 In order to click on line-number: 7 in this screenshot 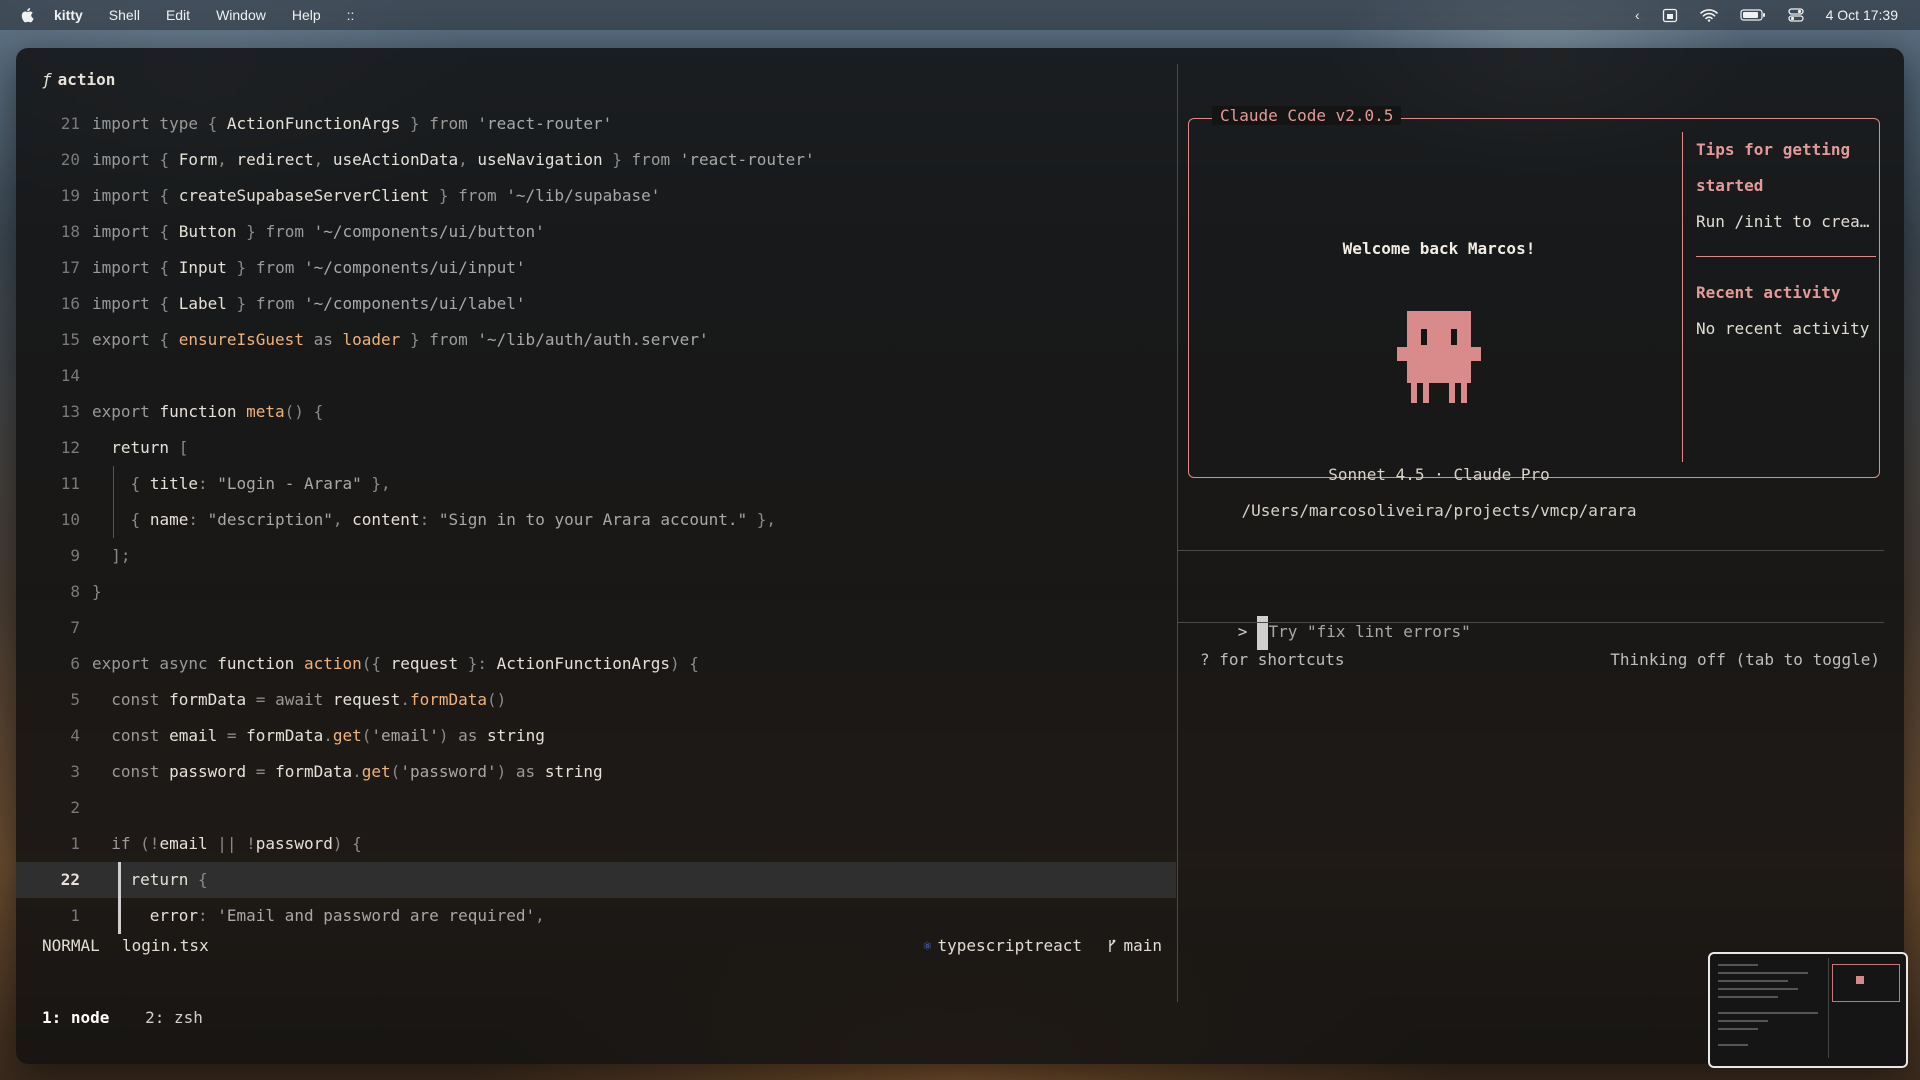, I will do `click(75, 627)`.